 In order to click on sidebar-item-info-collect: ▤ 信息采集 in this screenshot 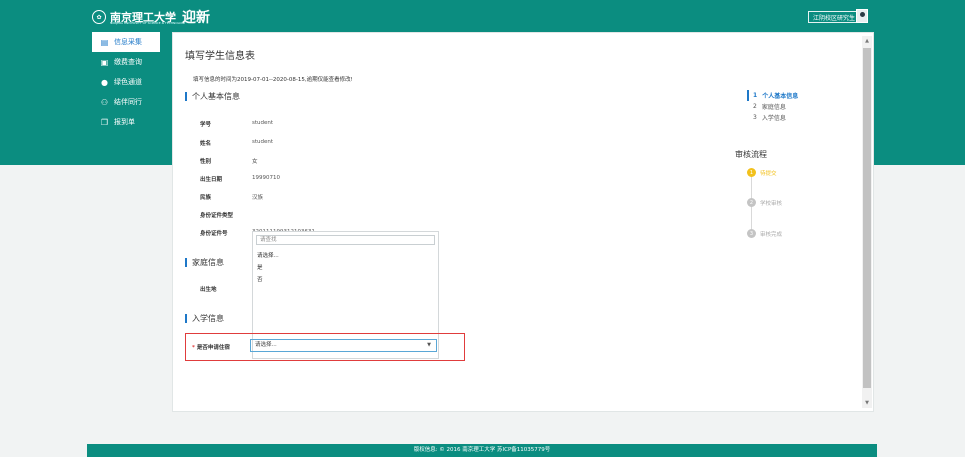, I will do `click(126, 42)`.